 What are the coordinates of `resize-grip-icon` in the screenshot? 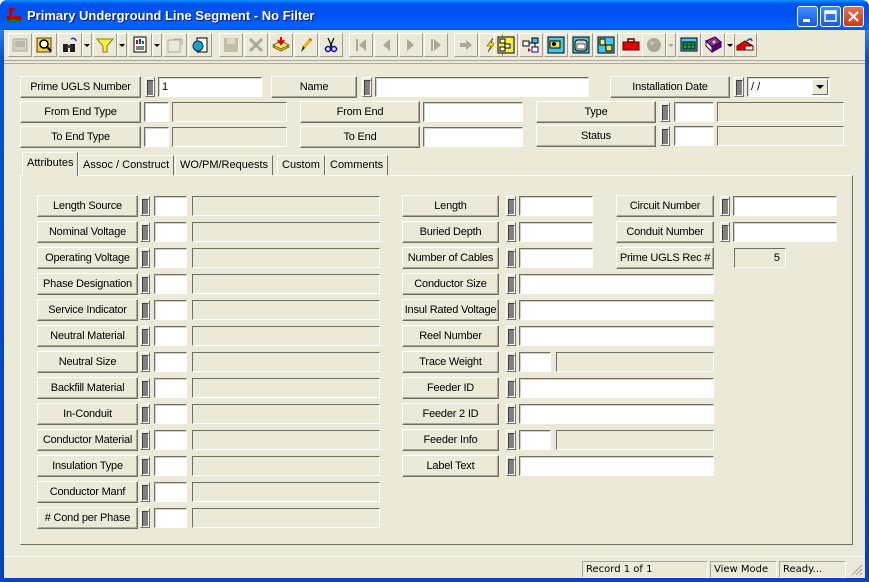 It's located at (857, 570).